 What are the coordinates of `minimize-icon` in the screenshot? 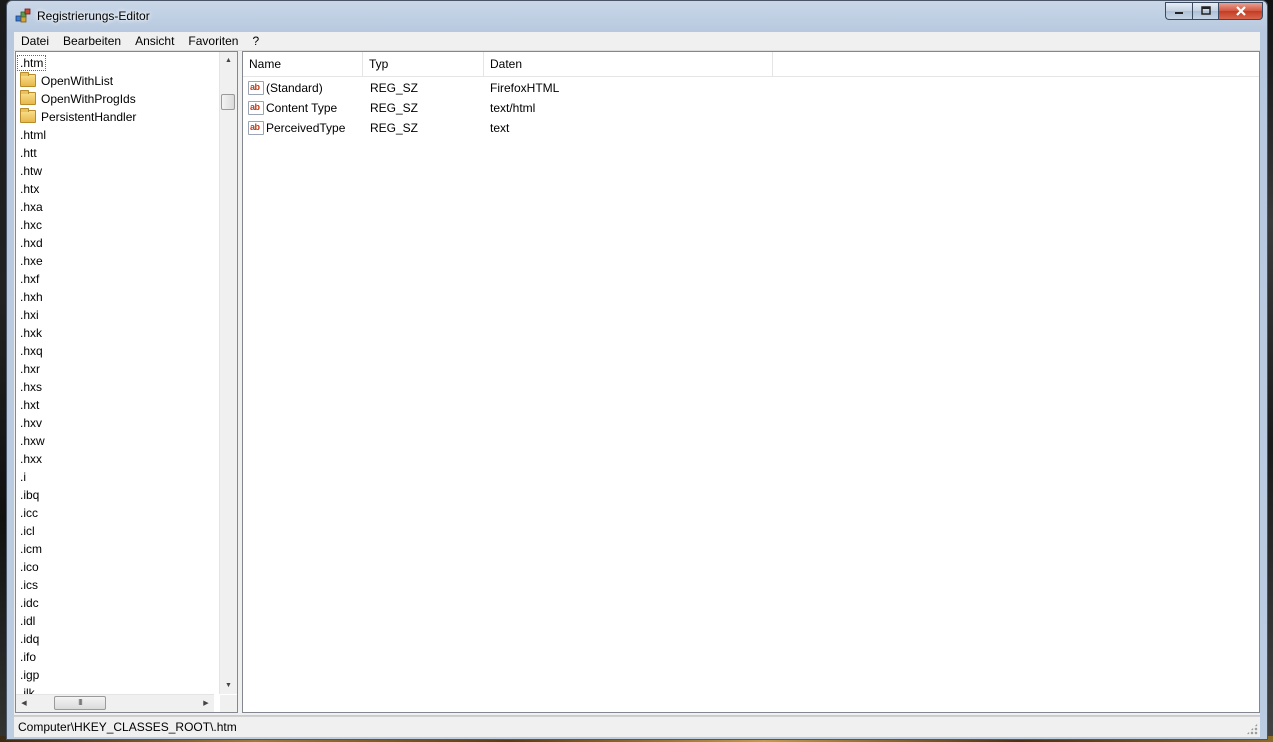 It's located at (1179, 13).